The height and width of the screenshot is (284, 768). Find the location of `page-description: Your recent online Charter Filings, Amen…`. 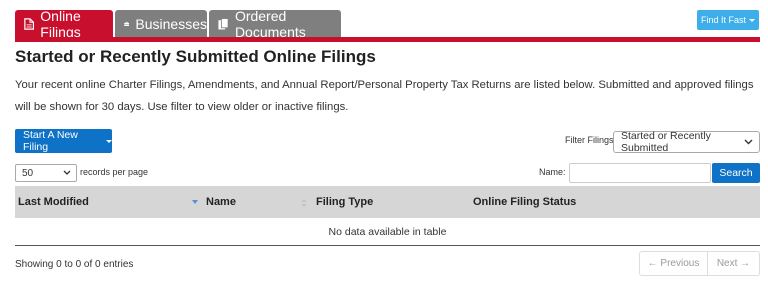

page-description: Your recent online Charter Filings, Amen… is located at coordinates (384, 96).